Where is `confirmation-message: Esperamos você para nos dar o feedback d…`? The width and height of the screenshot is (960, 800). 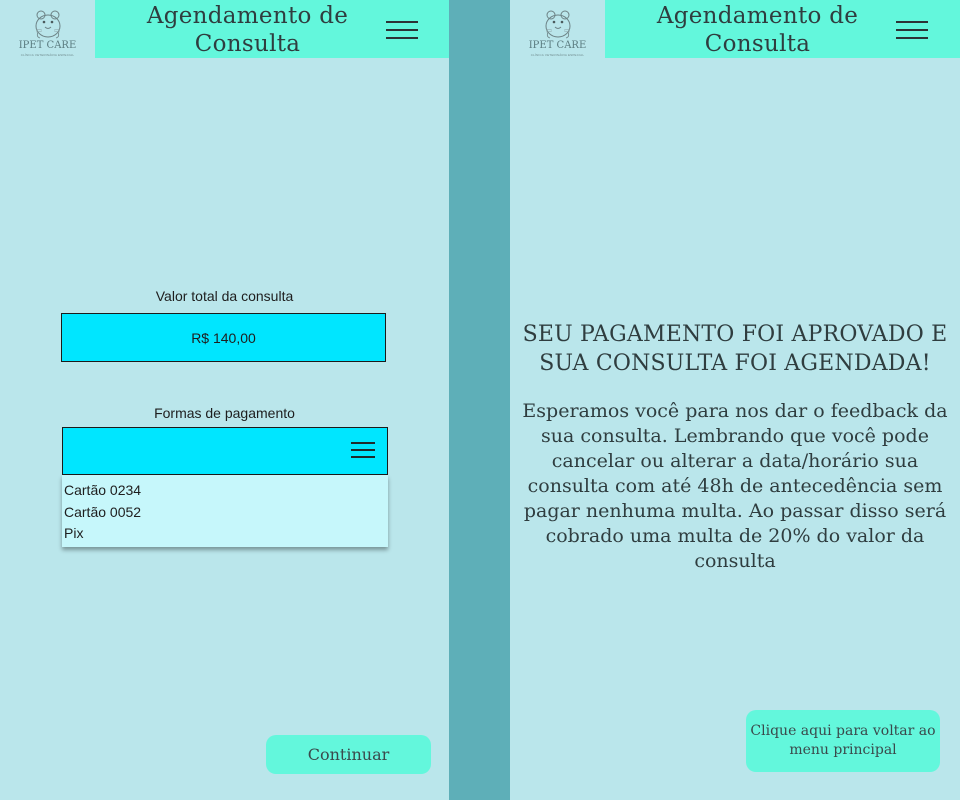 confirmation-message: Esperamos você para nos dar o feedback d… is located at coordinates (735, 486).